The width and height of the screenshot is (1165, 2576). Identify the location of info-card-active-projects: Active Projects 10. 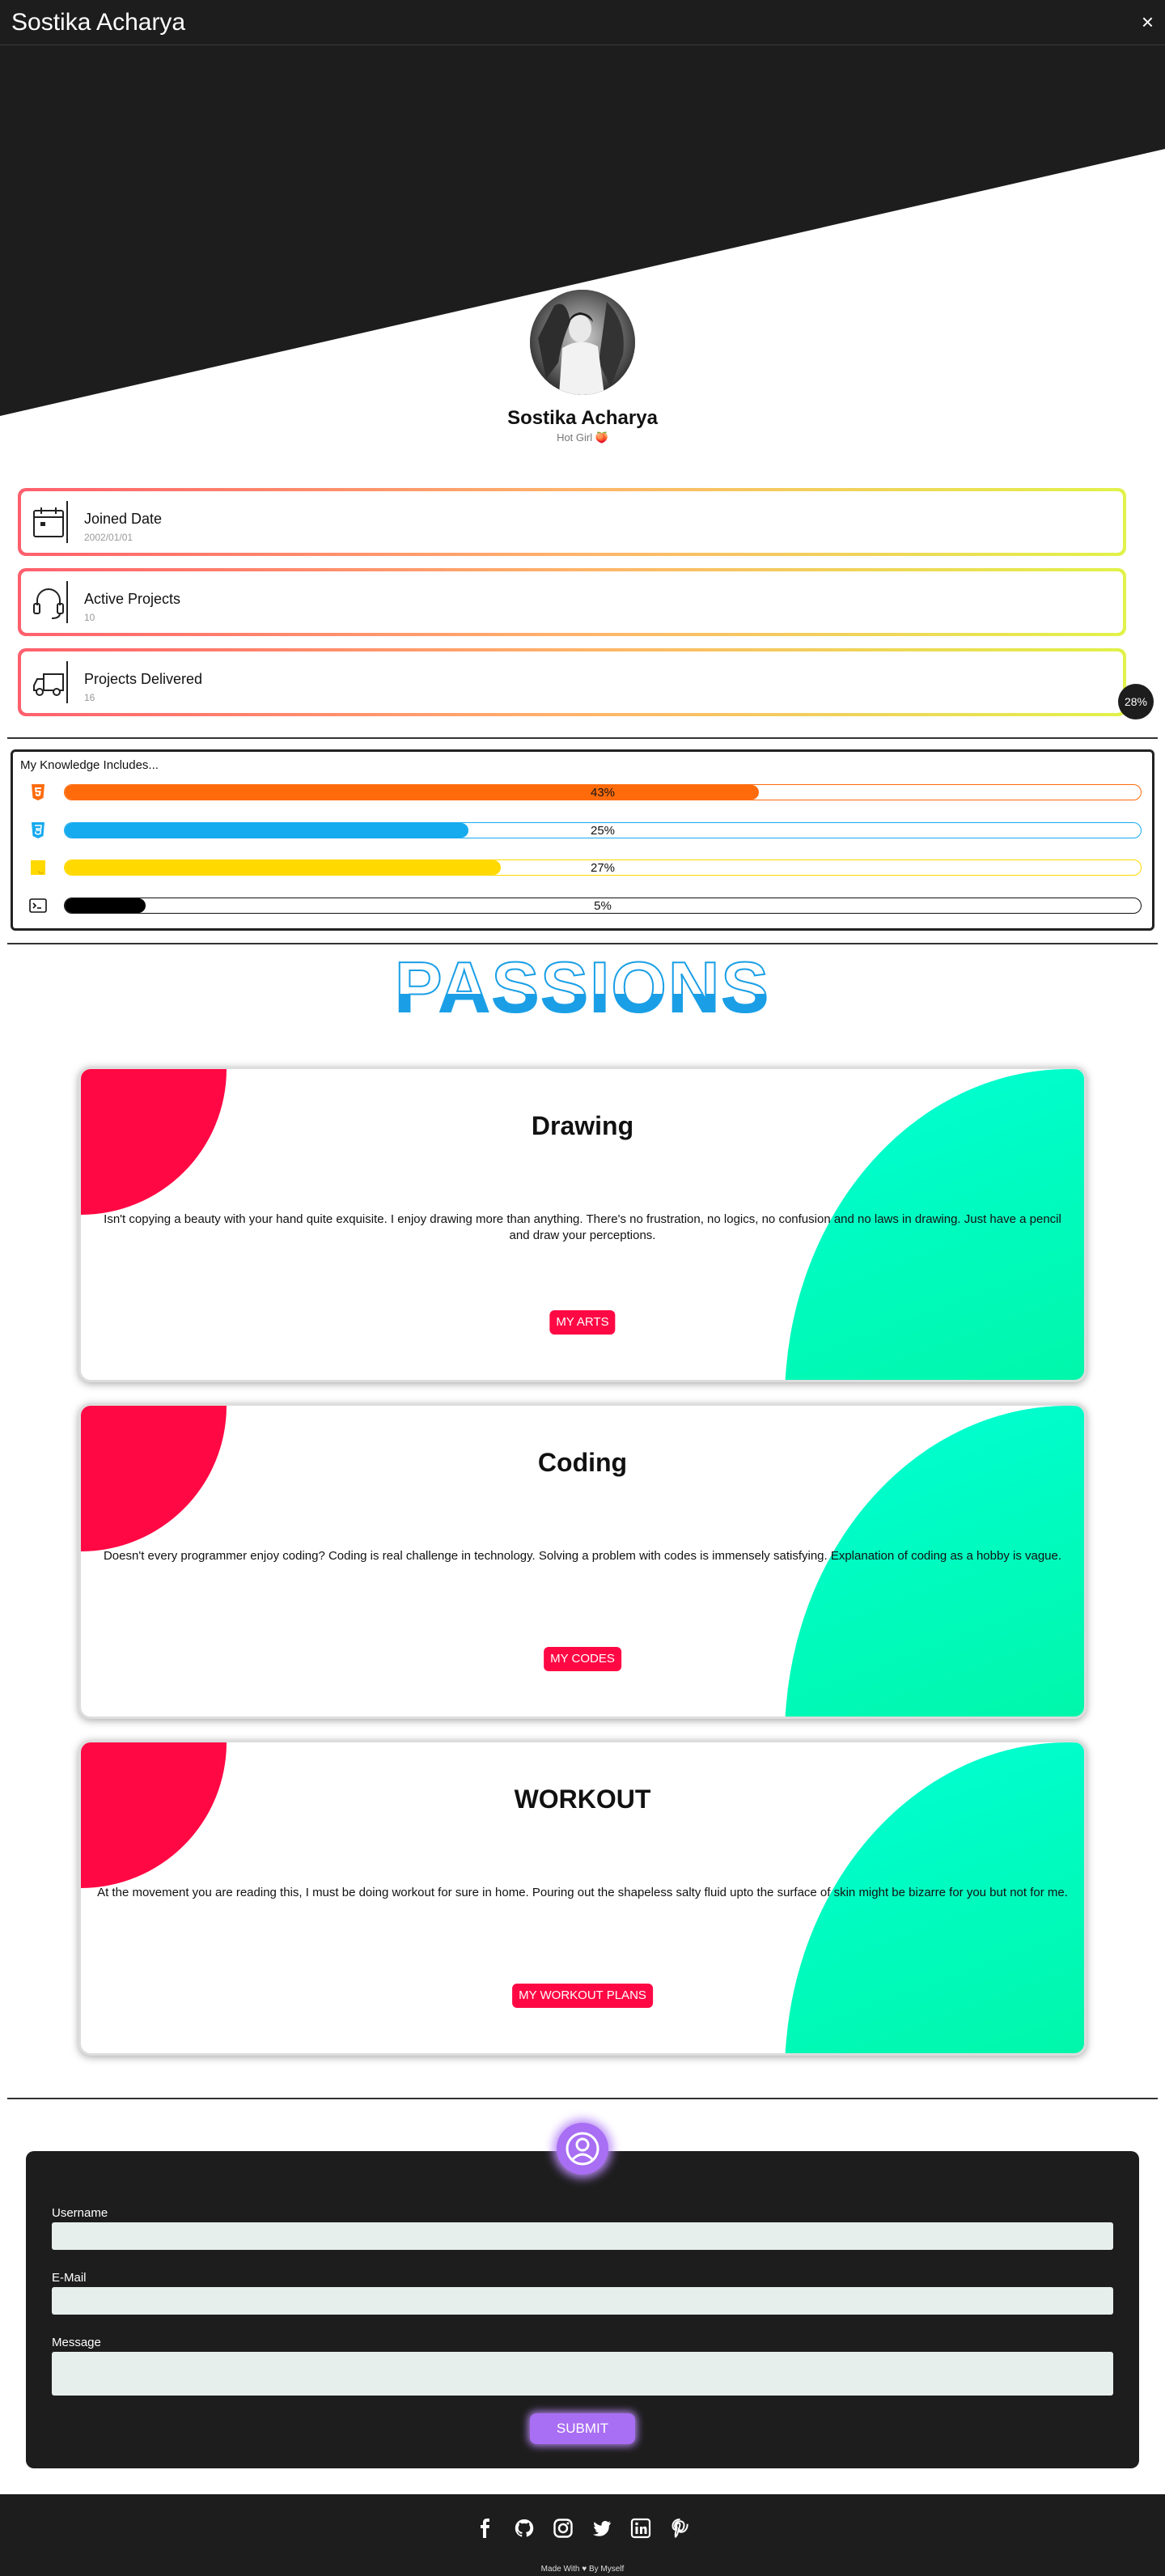
(572, 602).